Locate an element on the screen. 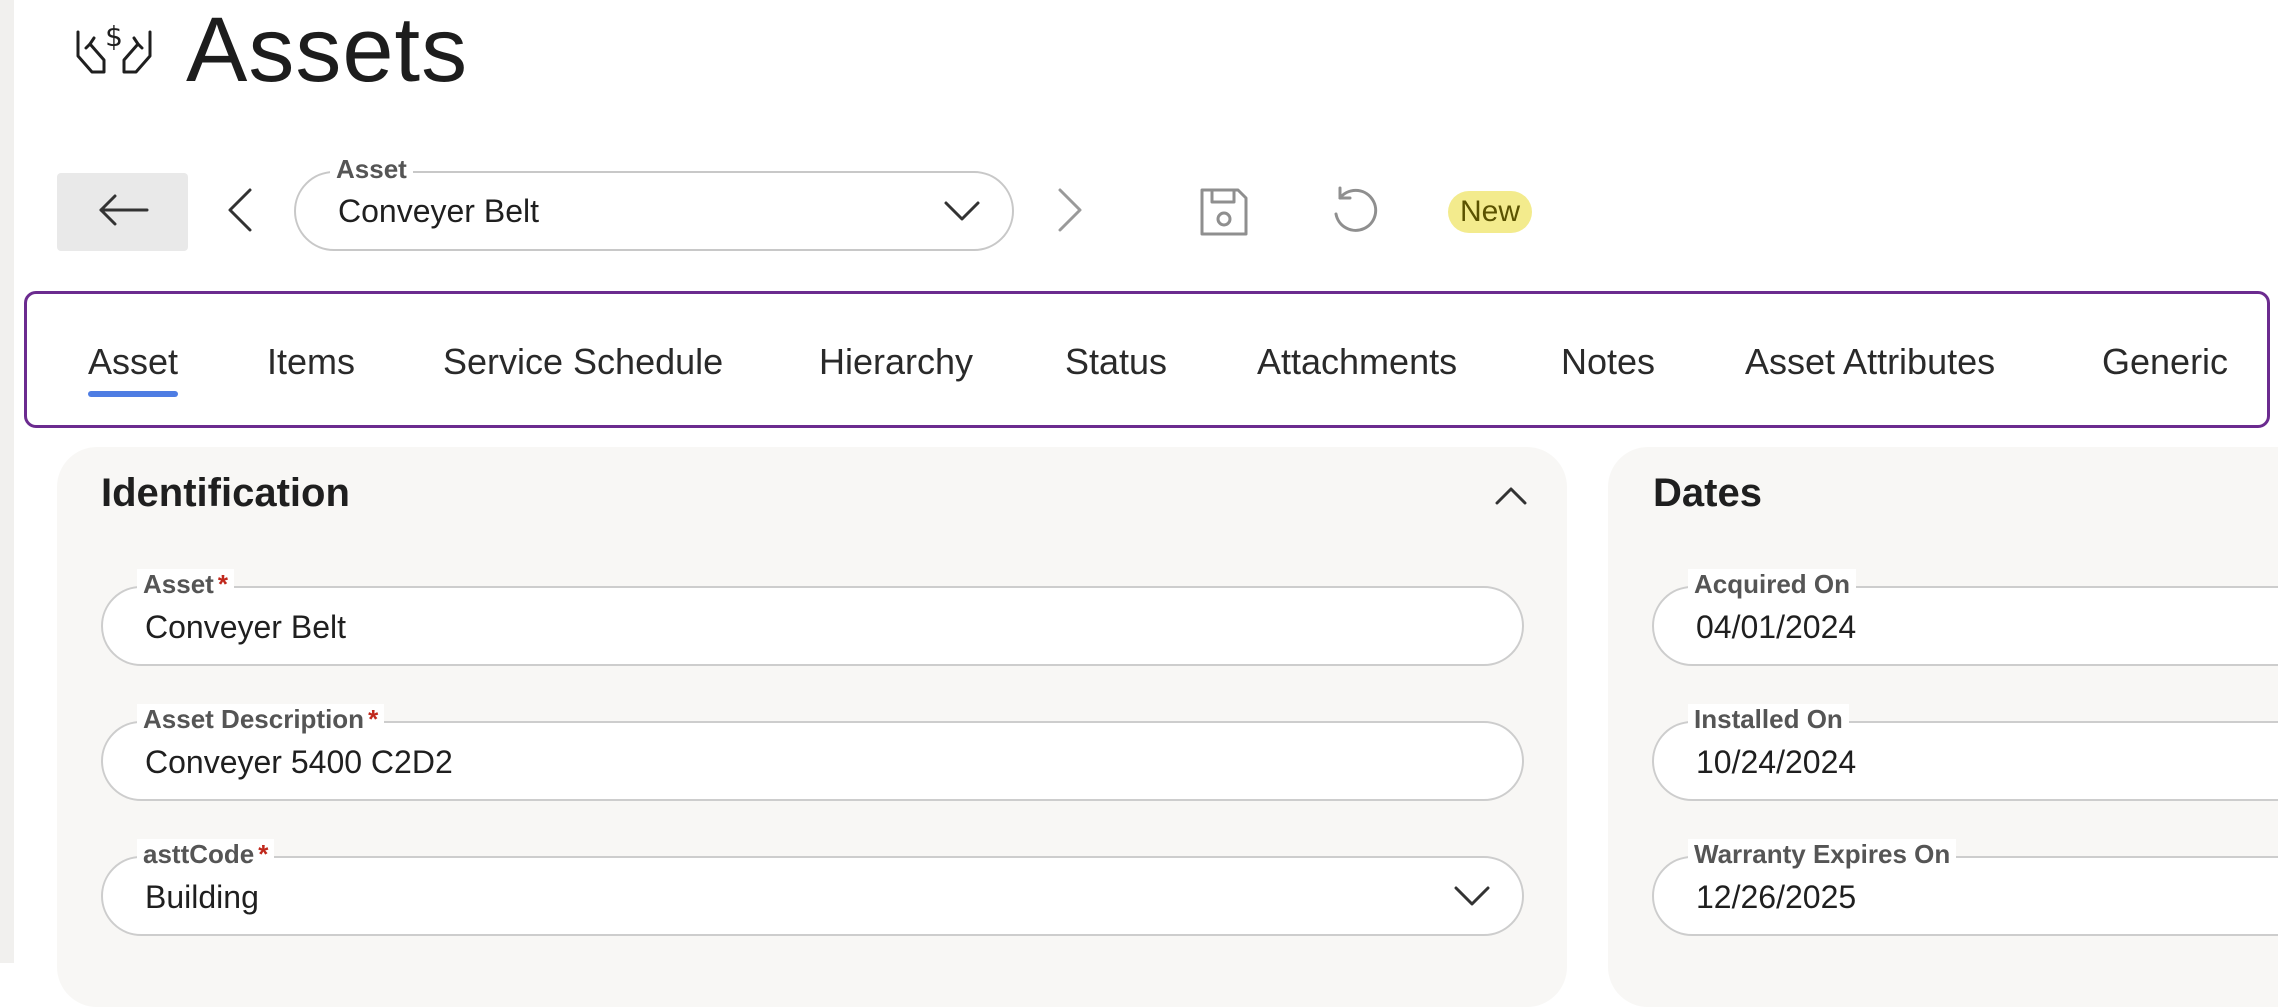 The image size is (2278, 1007). installed-on-field: Installed On 10/24/2024 is located at coordinates (1965, 752).